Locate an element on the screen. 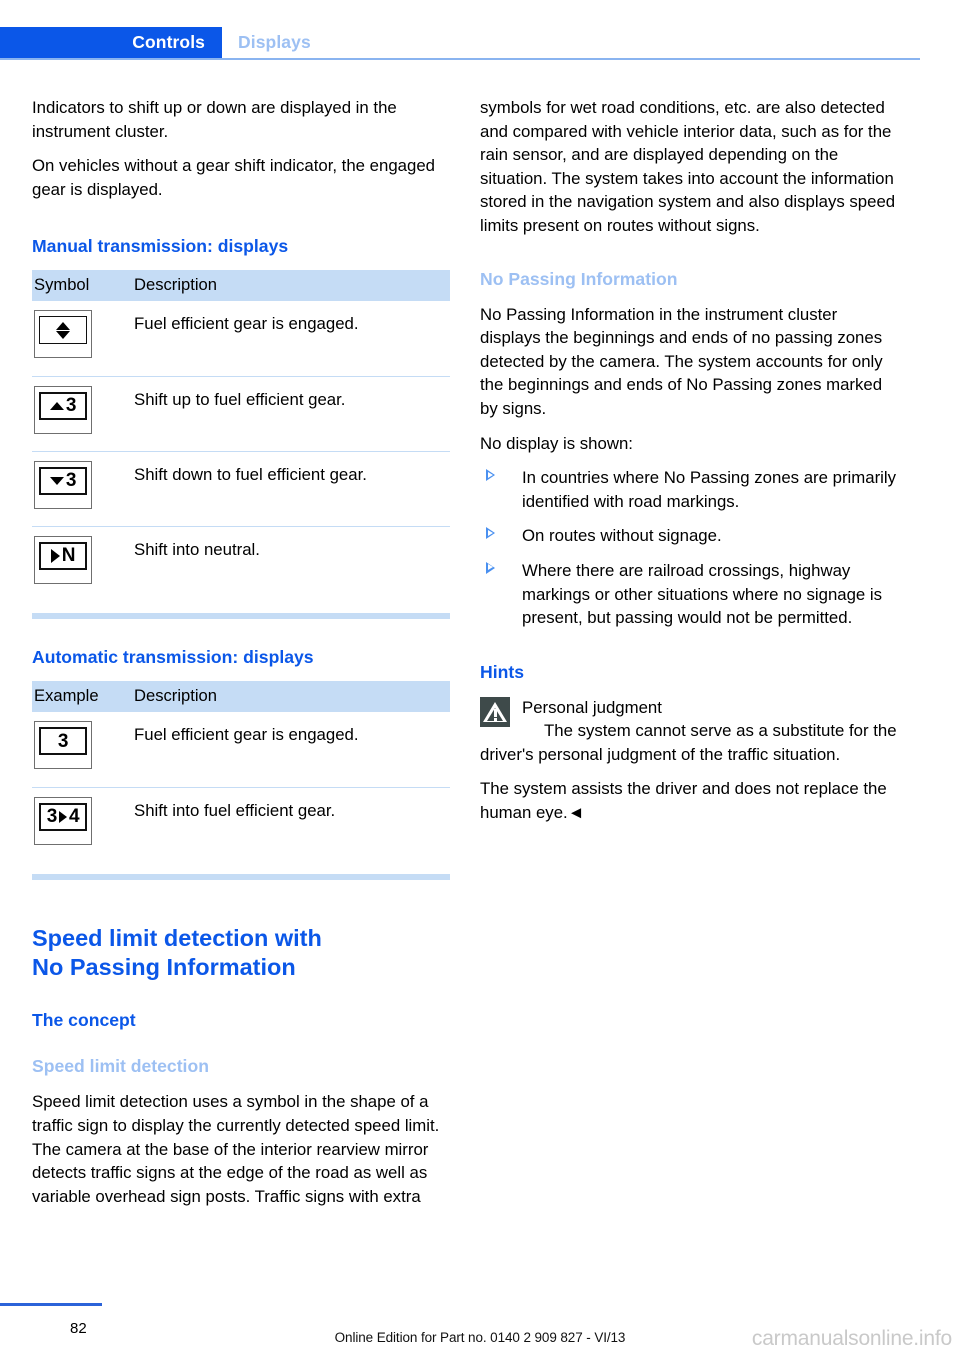 The image size is (960, 1362). page-title-line-2: No Passing Information is located at coordinates (164, 967).